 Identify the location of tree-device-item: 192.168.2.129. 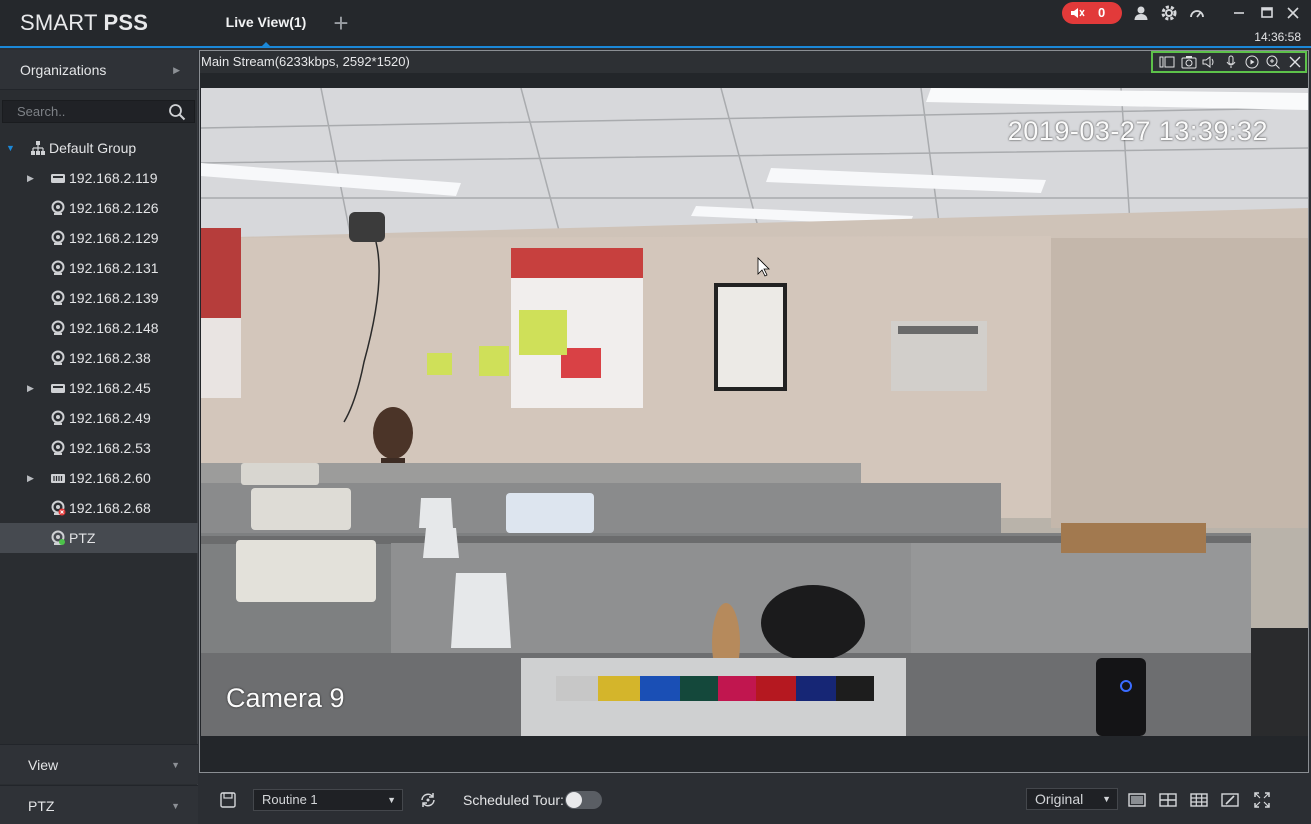
(99, 238).